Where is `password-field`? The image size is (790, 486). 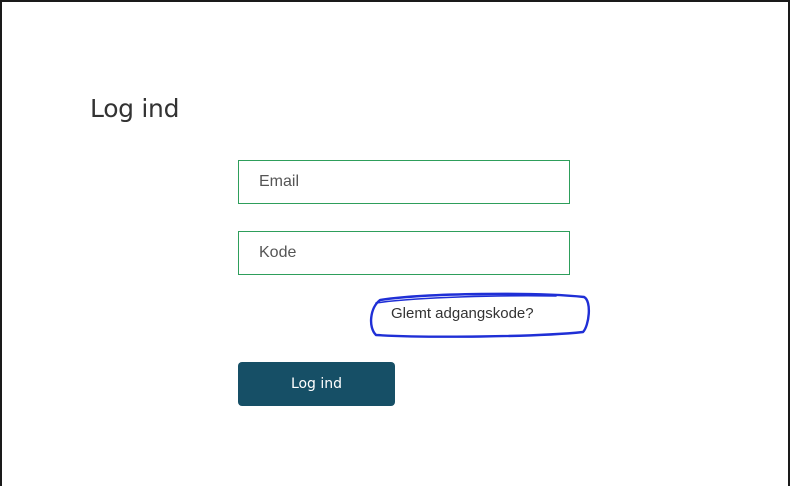
password-field is located at coordinates (404, 253).